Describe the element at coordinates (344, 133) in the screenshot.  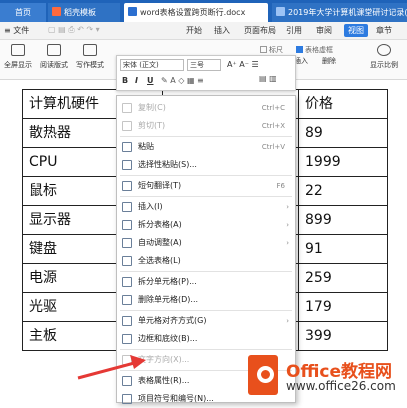
I see `table-cell: 89` at that location.